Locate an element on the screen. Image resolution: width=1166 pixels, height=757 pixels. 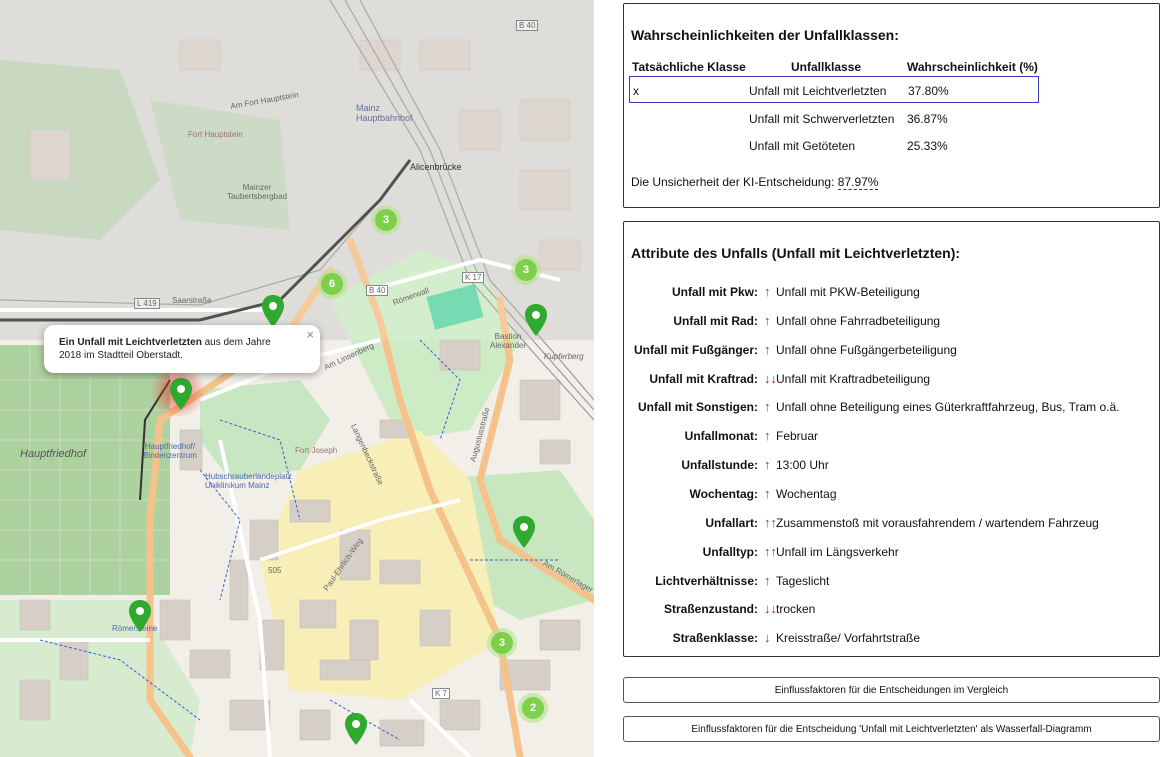
label-fort-joseph: Fort Joseph is located at coordinates (316, 450).